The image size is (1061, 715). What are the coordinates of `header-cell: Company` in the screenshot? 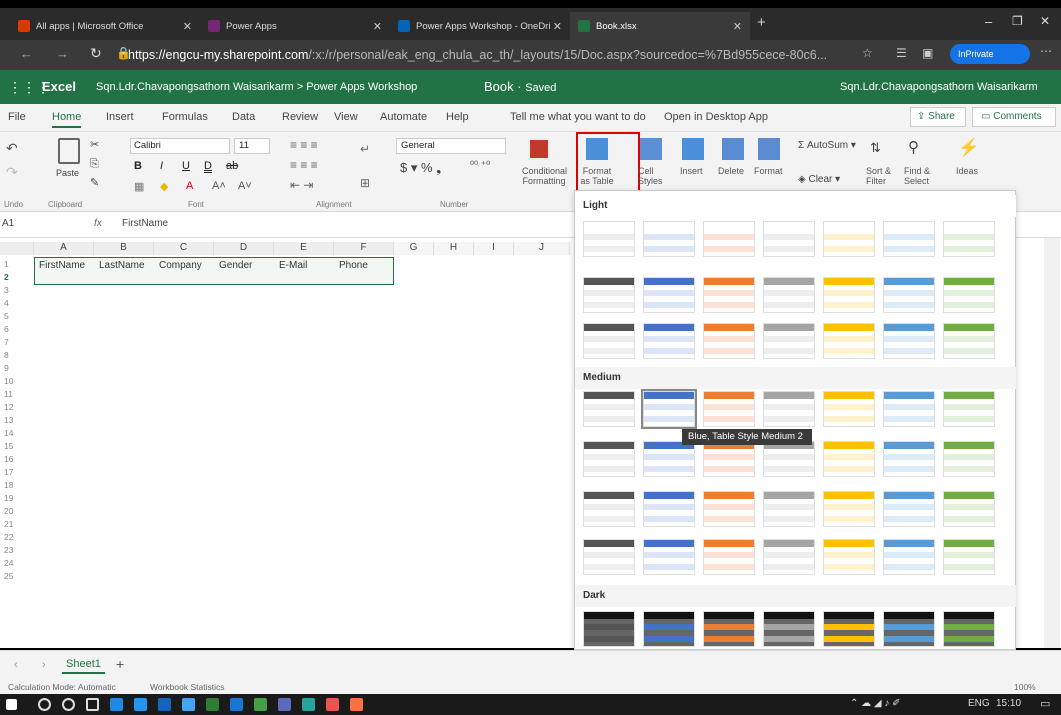 It's located at (179, 265).